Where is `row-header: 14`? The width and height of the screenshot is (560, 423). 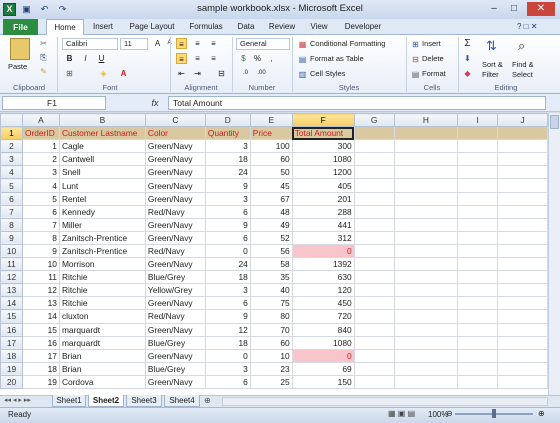
row-header: 14 is located at coordinates (11, 303).